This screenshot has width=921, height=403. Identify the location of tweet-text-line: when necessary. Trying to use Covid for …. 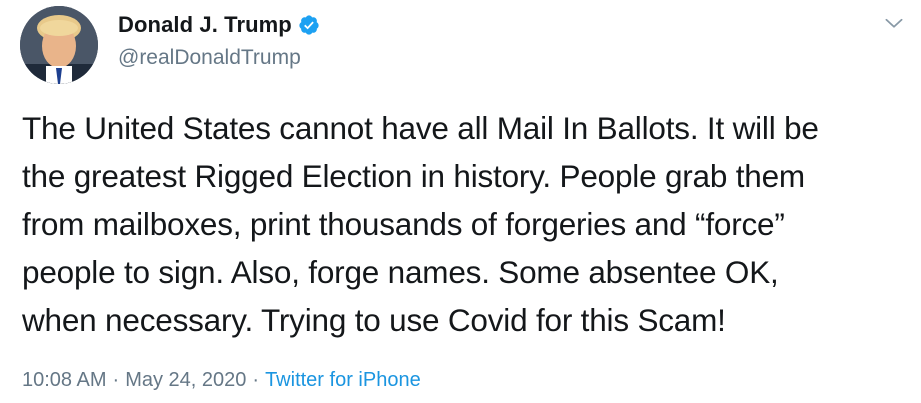
(374, 320).